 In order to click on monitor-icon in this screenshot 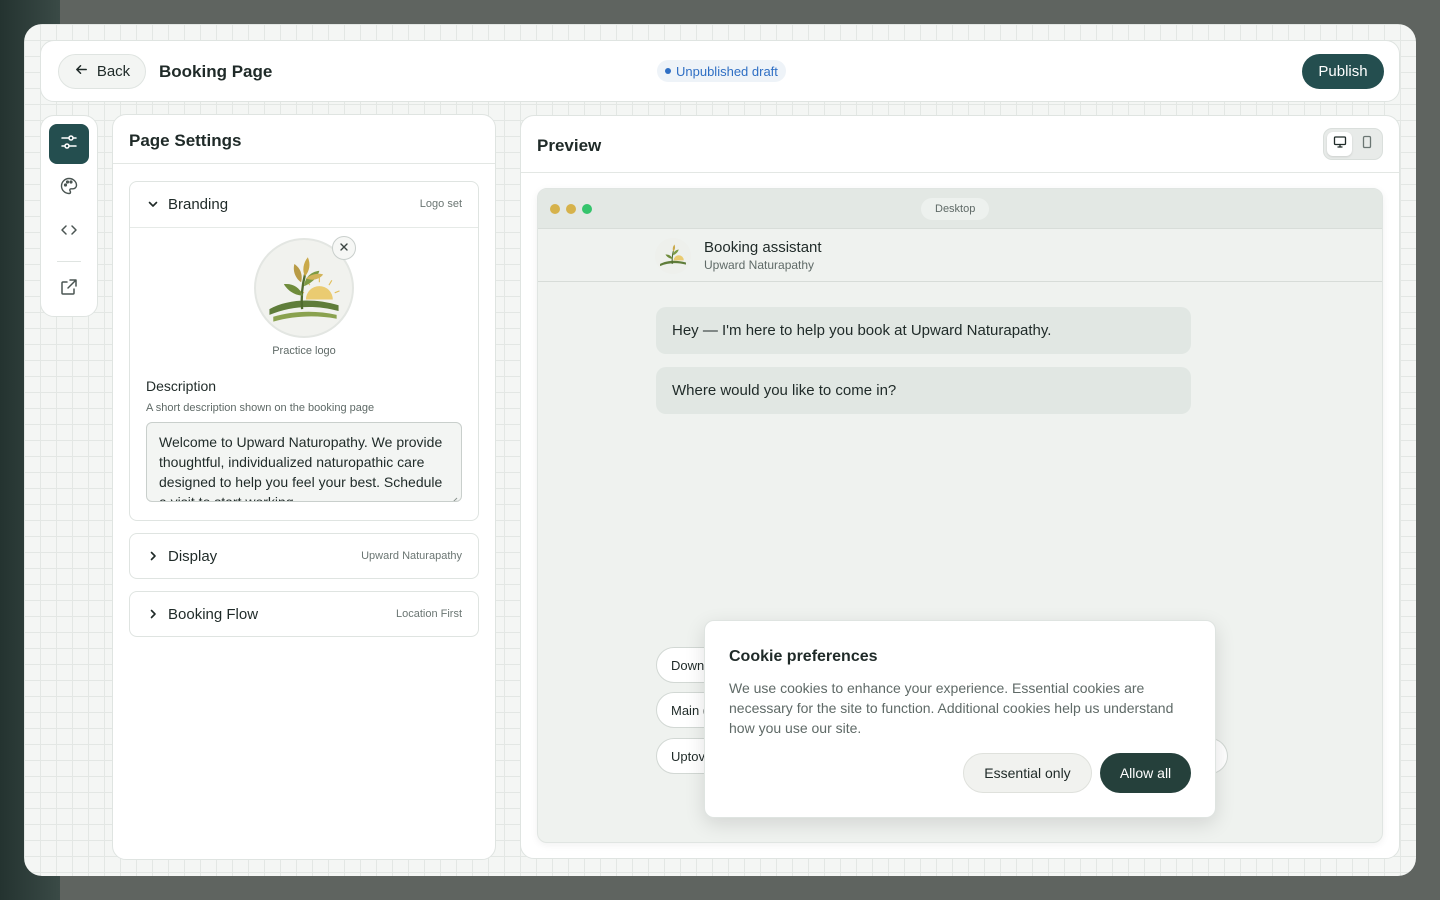, I will do `click(1340, 144)`.